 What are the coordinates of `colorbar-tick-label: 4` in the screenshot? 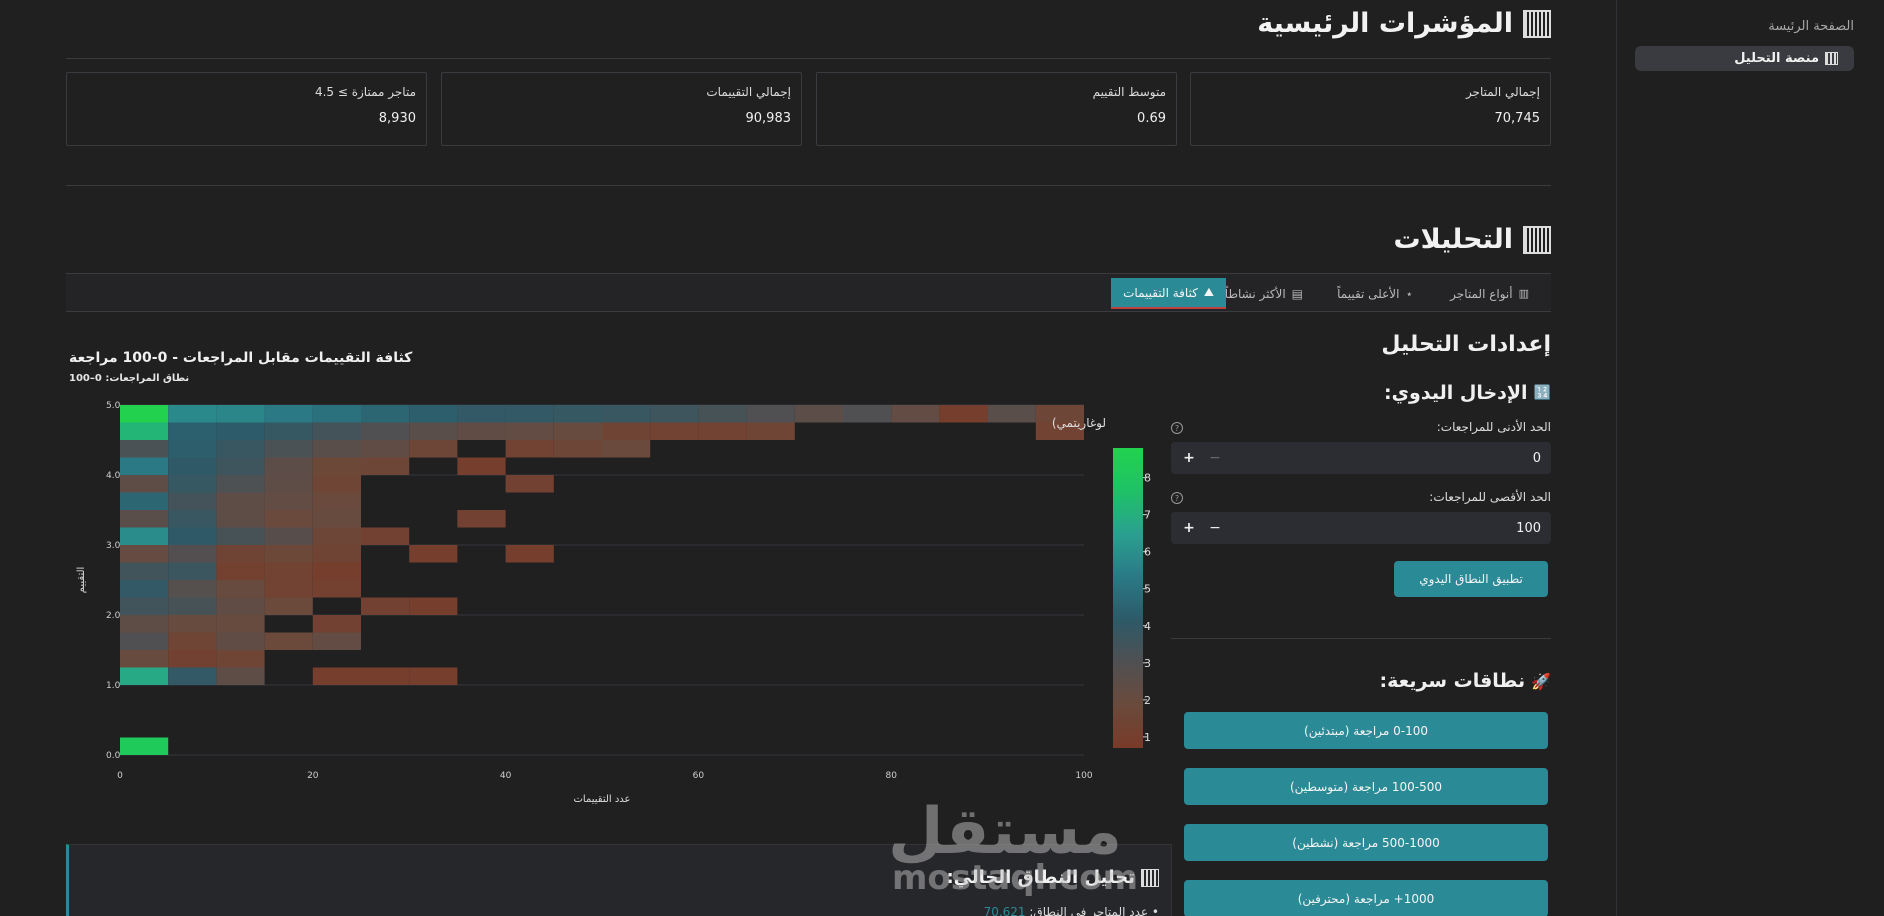 It's located at (1147, 626).